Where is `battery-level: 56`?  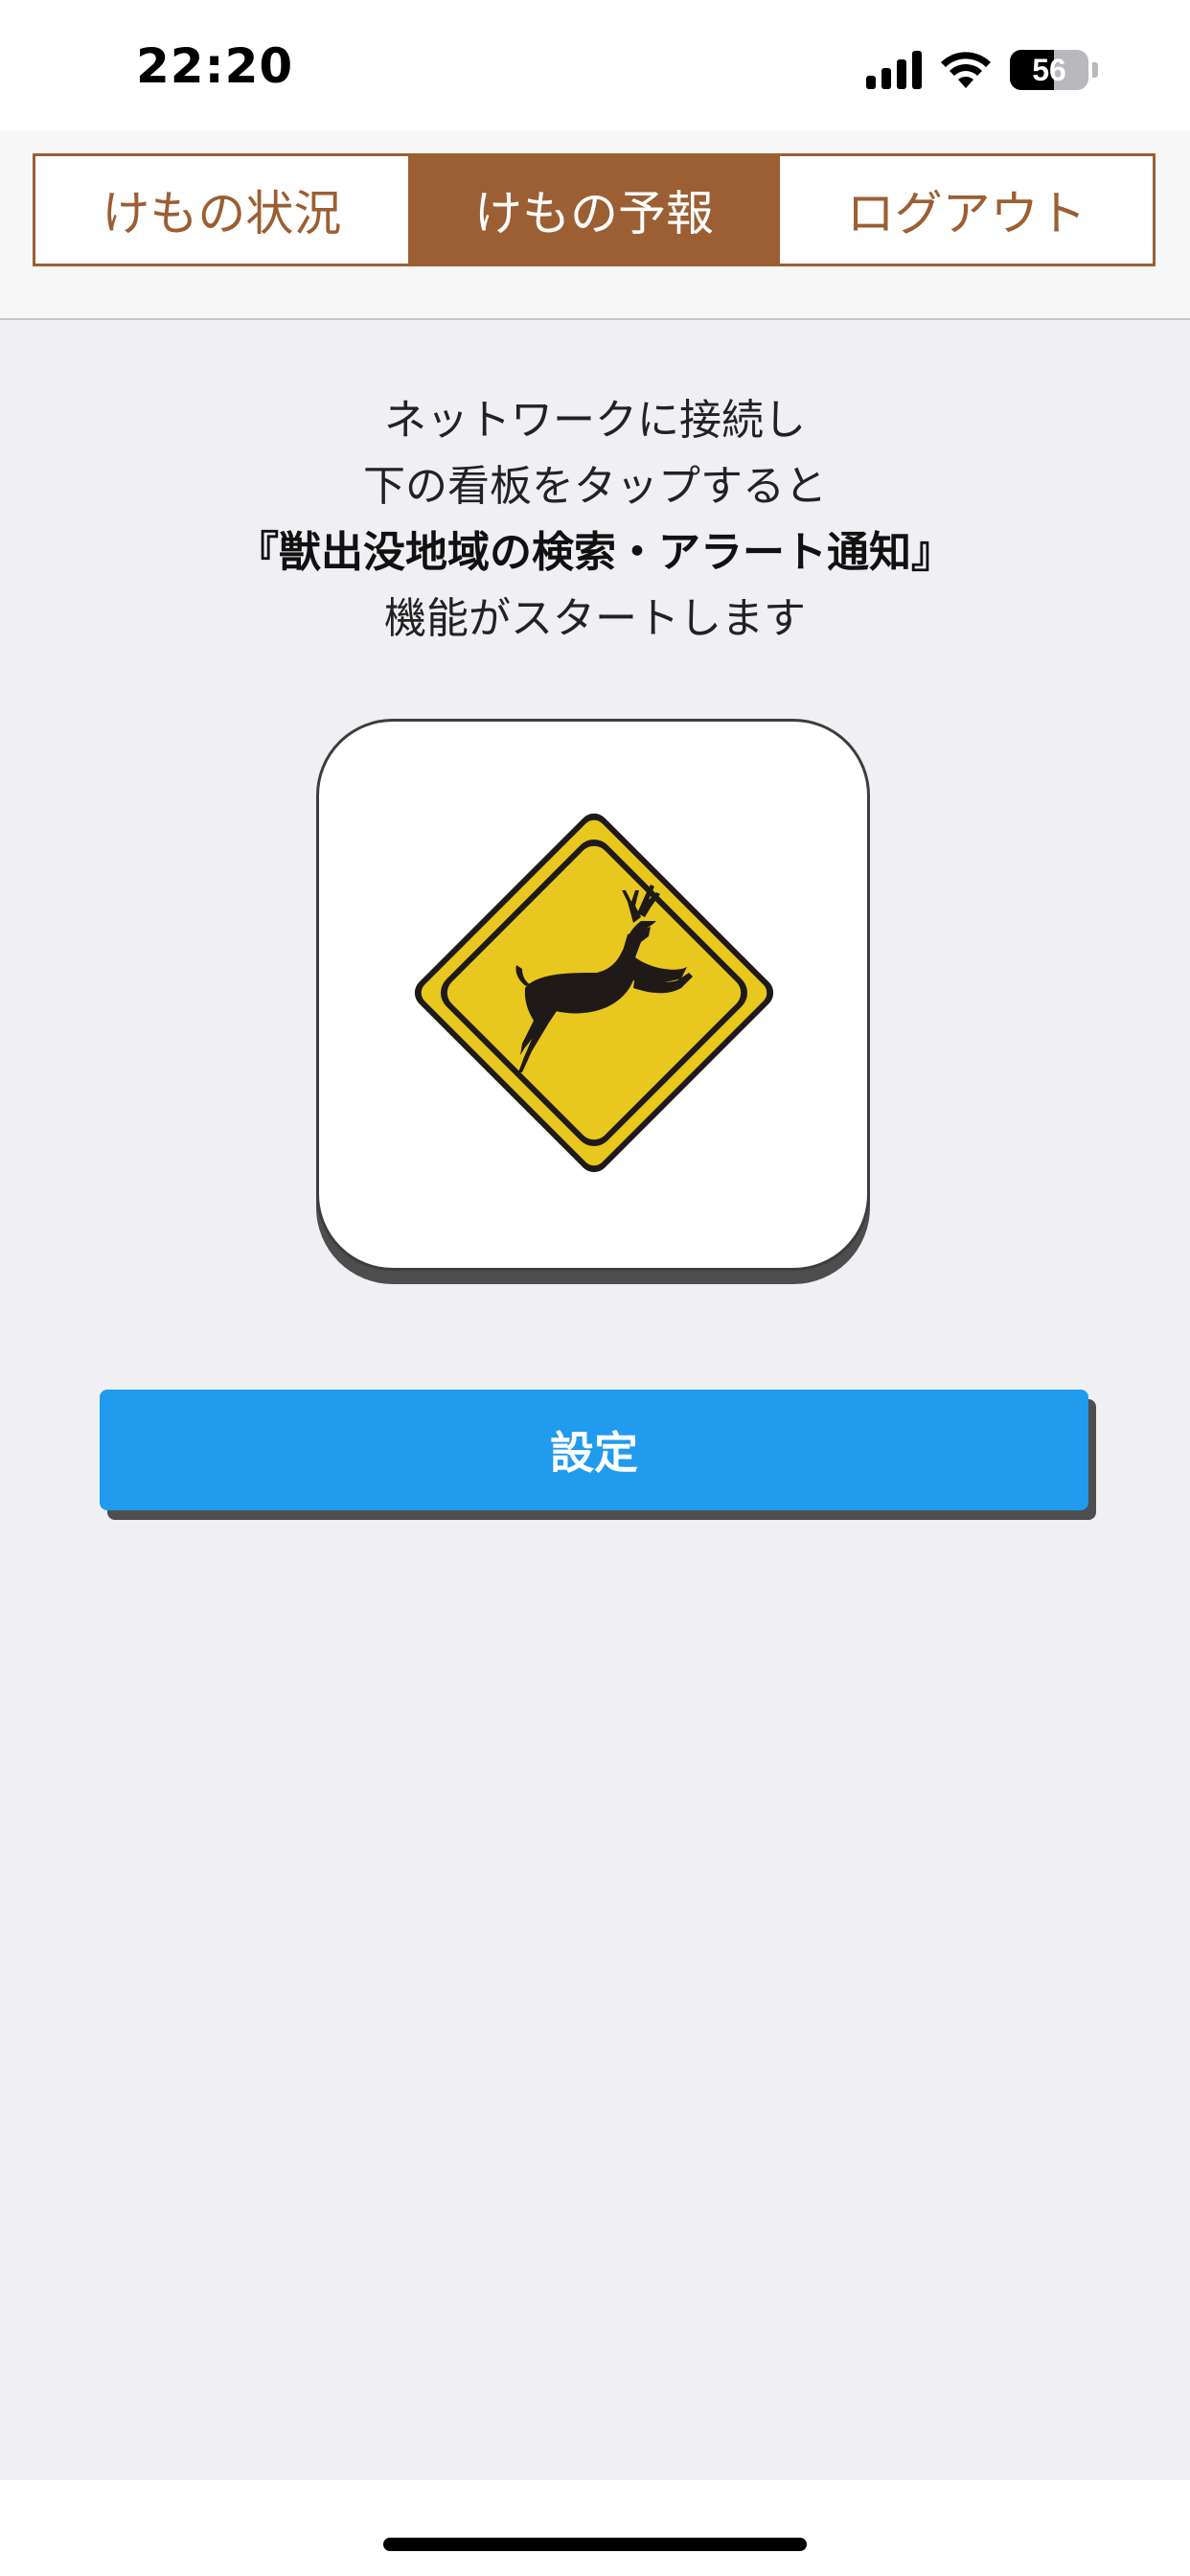 battery-level: 56 is located at coordinates (1049, 69).